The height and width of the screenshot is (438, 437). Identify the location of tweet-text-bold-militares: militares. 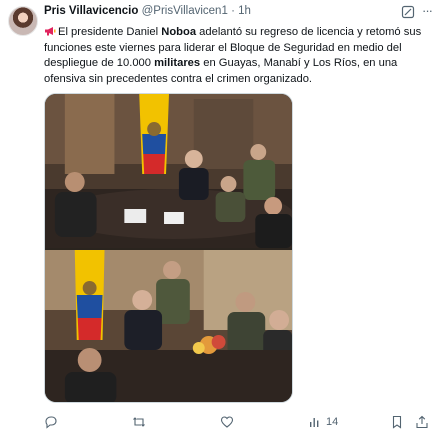
(177, 63).